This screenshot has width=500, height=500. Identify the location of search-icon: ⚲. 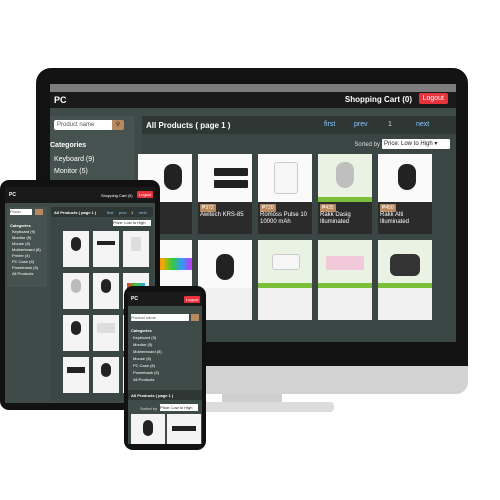
(118, 125).